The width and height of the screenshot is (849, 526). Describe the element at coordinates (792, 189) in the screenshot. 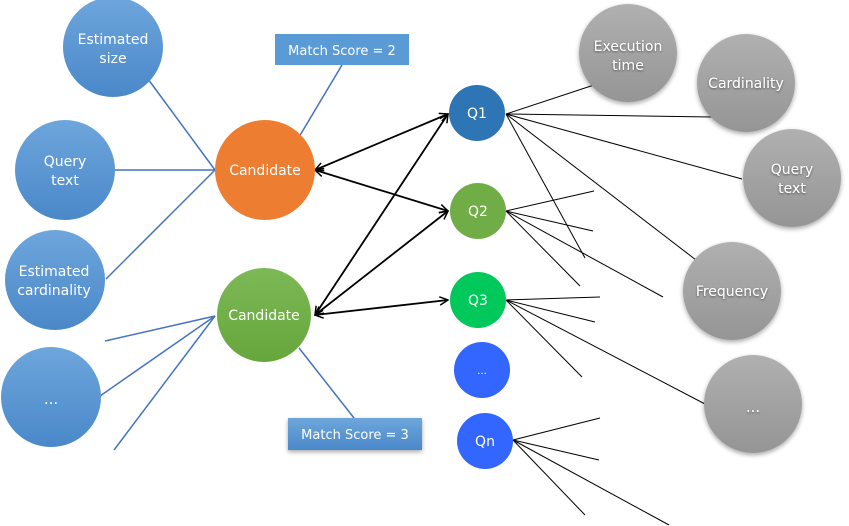

I see `query-feature-label-line2: text` at that location.